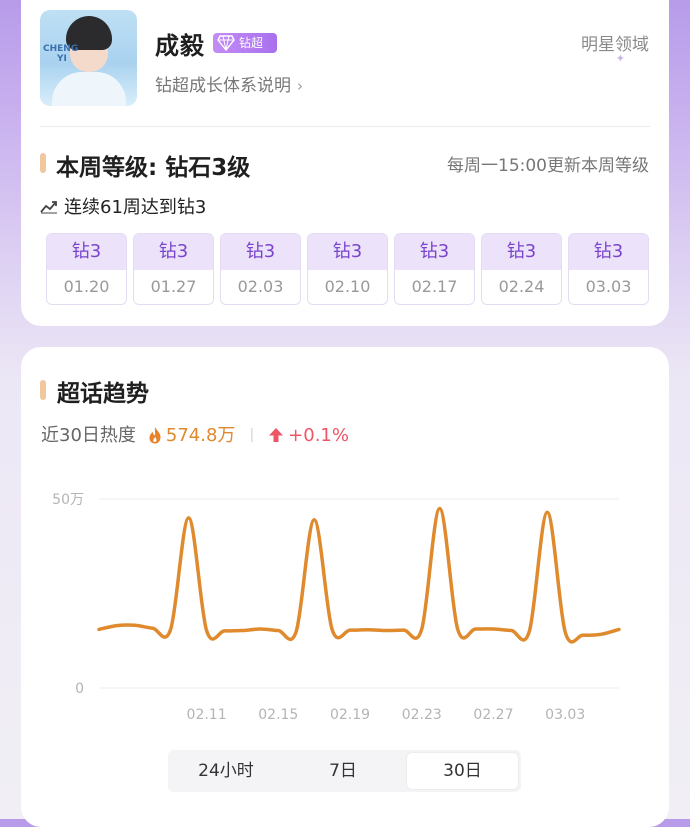  I want to click on range-7d-button: 7日, so click(343, 771).